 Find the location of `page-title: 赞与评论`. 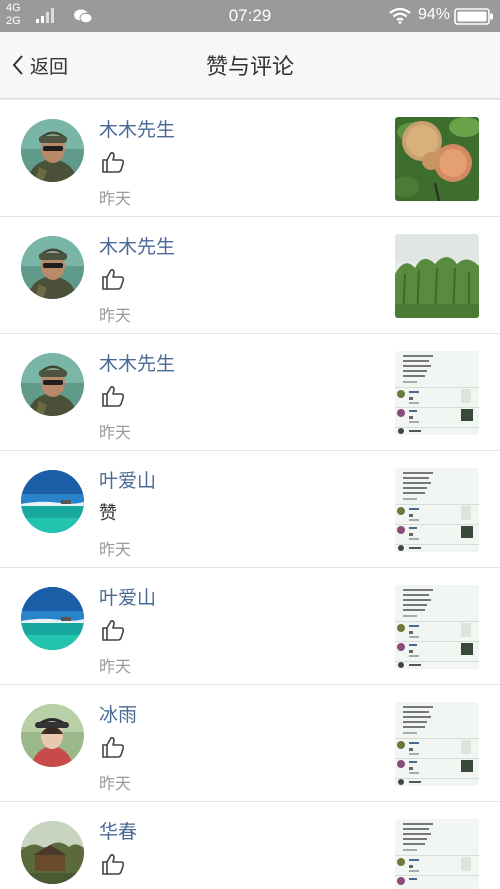

page-title: 赞与评论 is located at coordinates (249, 67).